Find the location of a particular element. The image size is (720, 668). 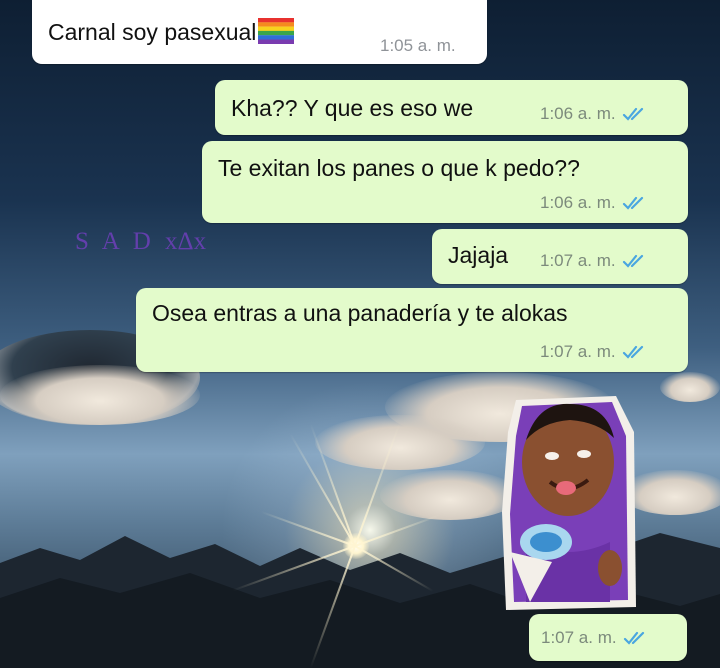

watermark-suffix: xΔx is located at coordinates (186, 241).